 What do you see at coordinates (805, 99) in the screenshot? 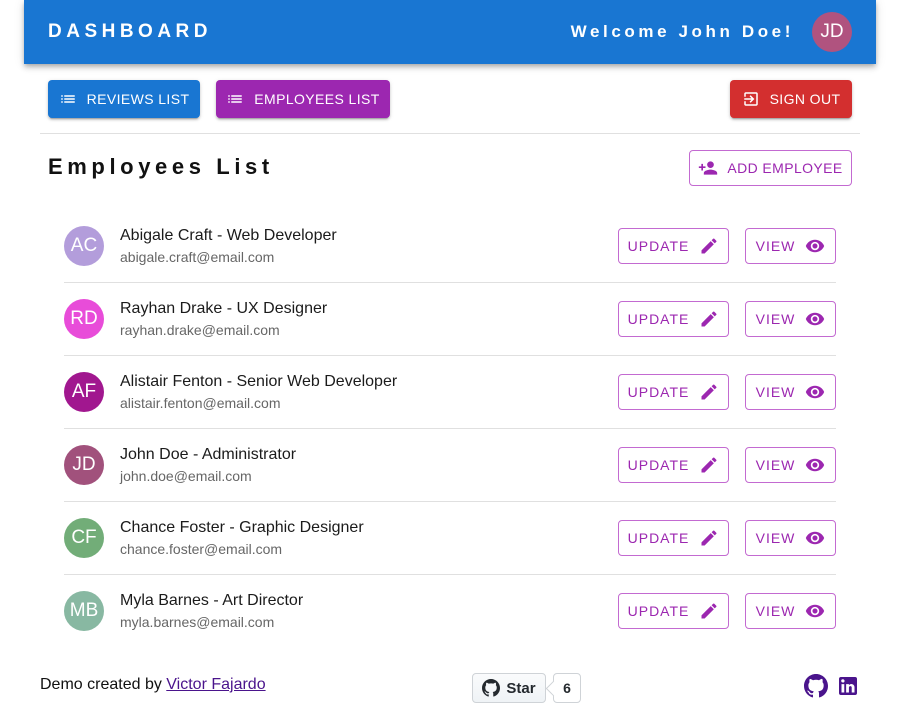
I see `sign-out-label: SIGN OUT` at bounding box center [805, 99].